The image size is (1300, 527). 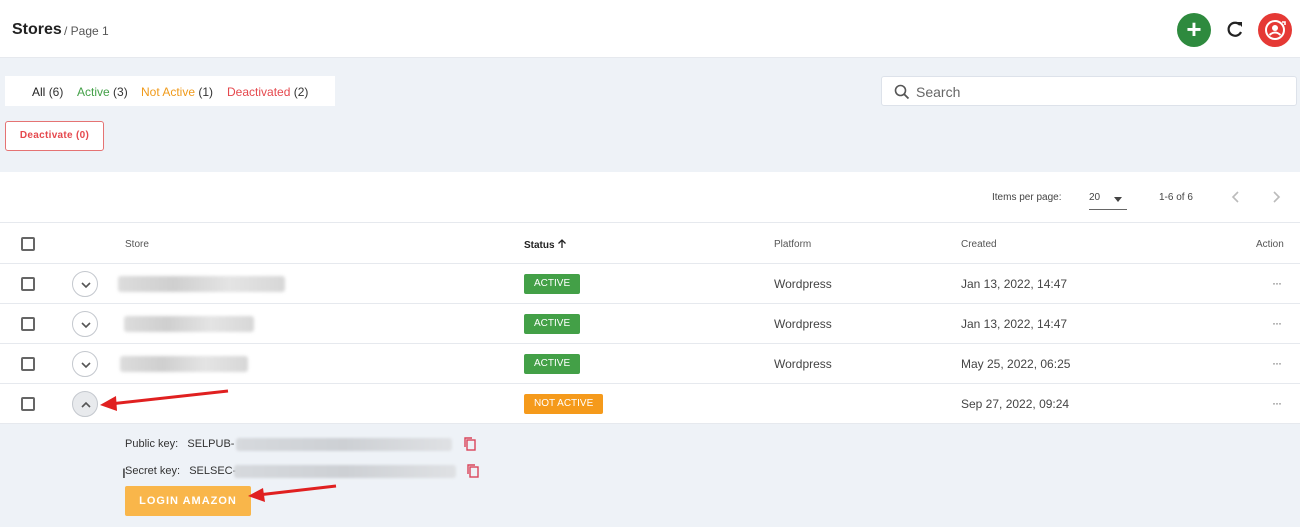 What do you see at coordinates (93, 92) in the screenshot?
I see `filter-tab-label: Active` at bounding box center [93, 92].